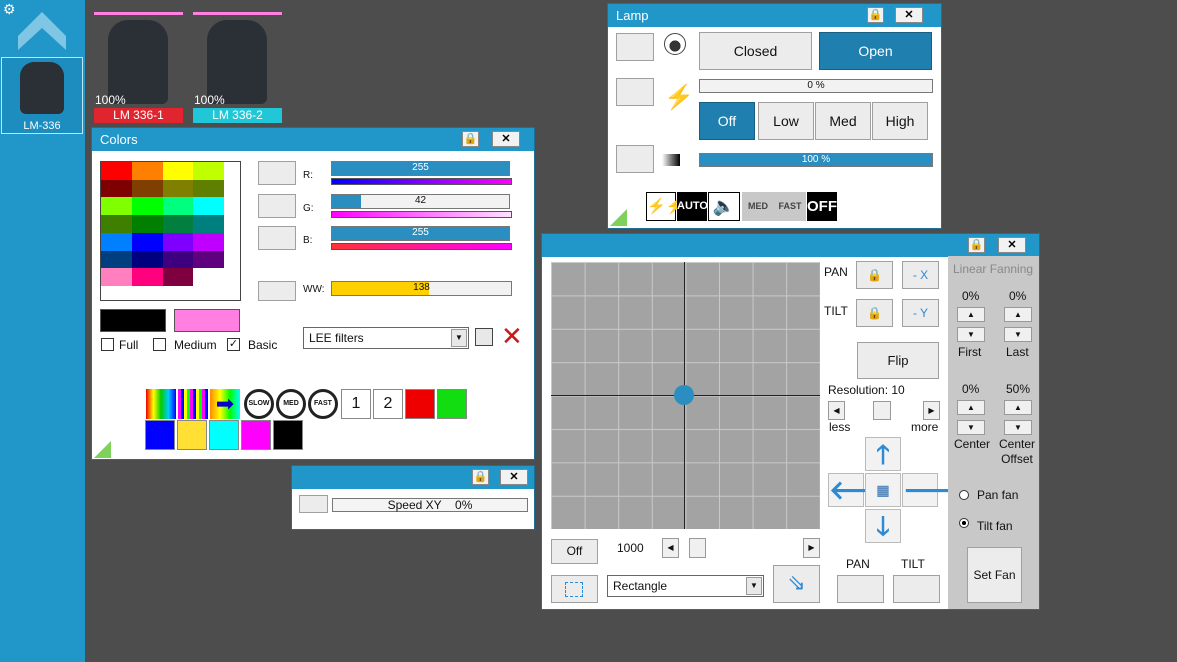 The width and height of the screenshot is (1177, 662). What do you see at coordinates (313, 504) in the screenshot?
I see `speed-preset-button` at bounding box center [313, 504].